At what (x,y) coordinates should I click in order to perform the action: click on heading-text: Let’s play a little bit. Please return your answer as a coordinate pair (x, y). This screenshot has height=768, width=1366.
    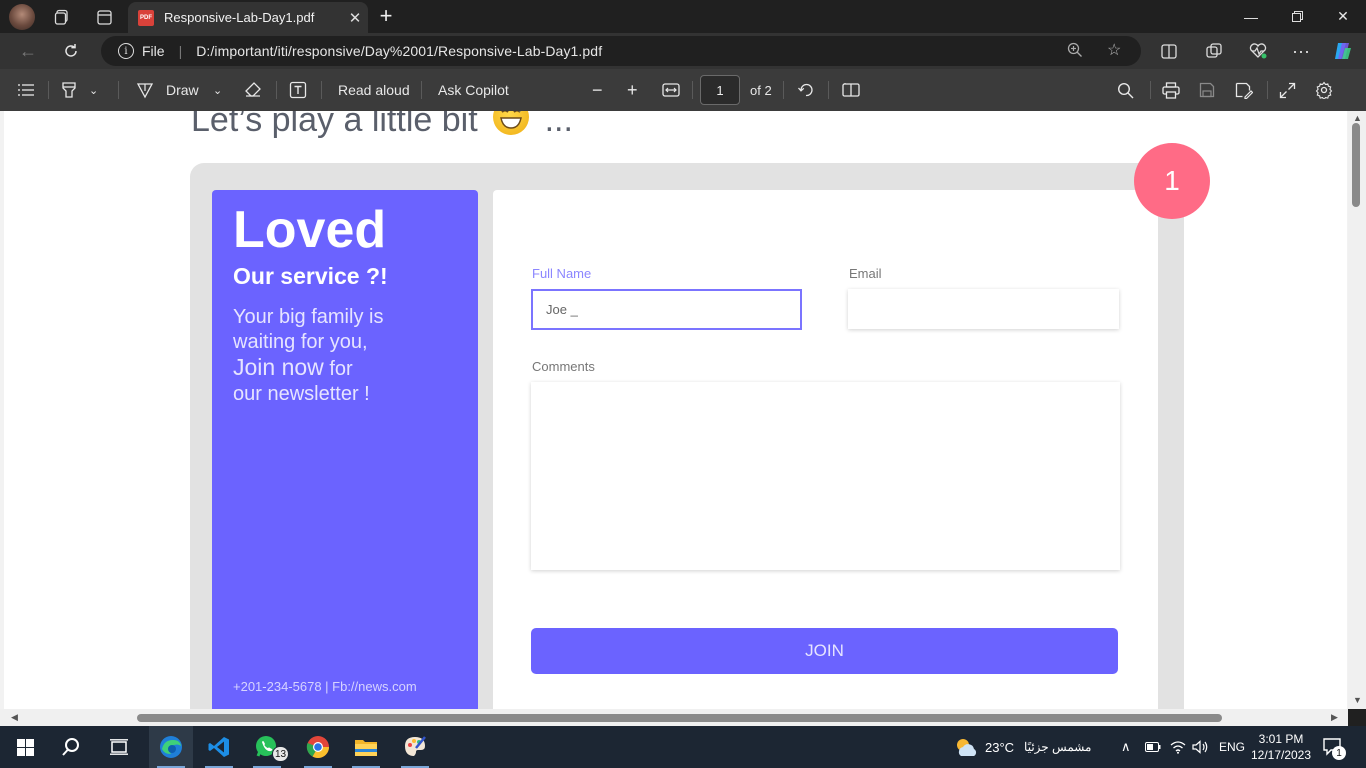
    Looking at the image, I should click on (334, 125).